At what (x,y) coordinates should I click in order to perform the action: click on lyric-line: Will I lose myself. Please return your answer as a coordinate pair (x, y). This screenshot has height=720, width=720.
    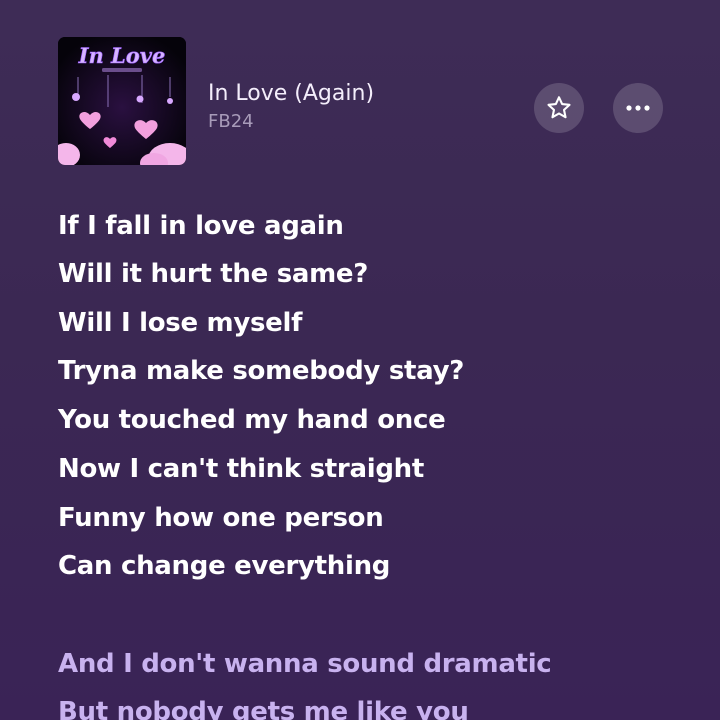
    Looking at the image, I should click on (180, 323).